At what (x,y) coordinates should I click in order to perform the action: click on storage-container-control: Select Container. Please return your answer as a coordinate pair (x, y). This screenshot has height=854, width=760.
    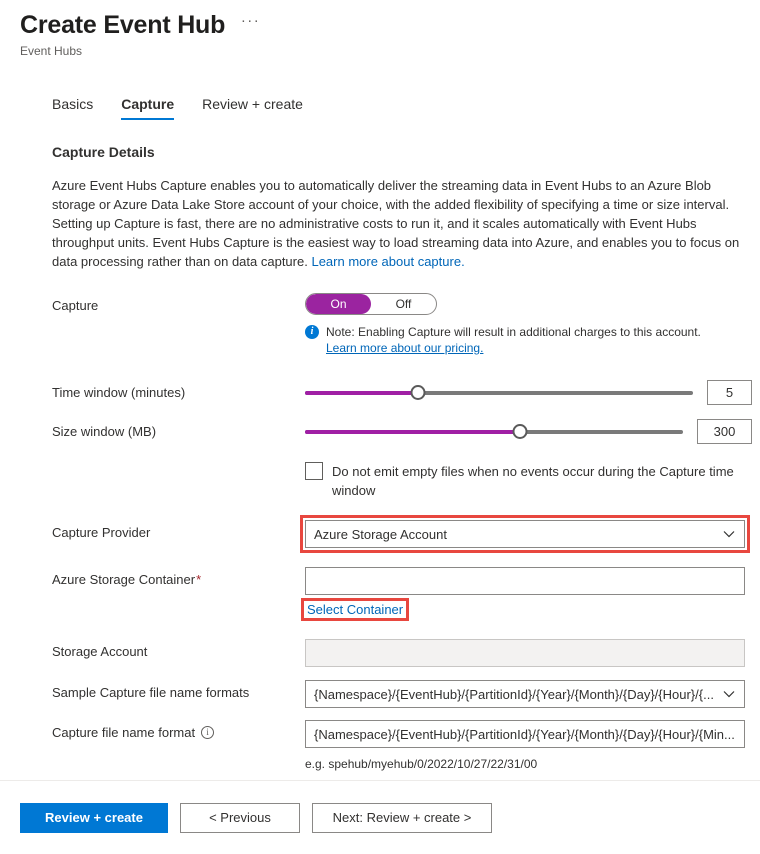
    Looking at the image, I should click on (530, 594).